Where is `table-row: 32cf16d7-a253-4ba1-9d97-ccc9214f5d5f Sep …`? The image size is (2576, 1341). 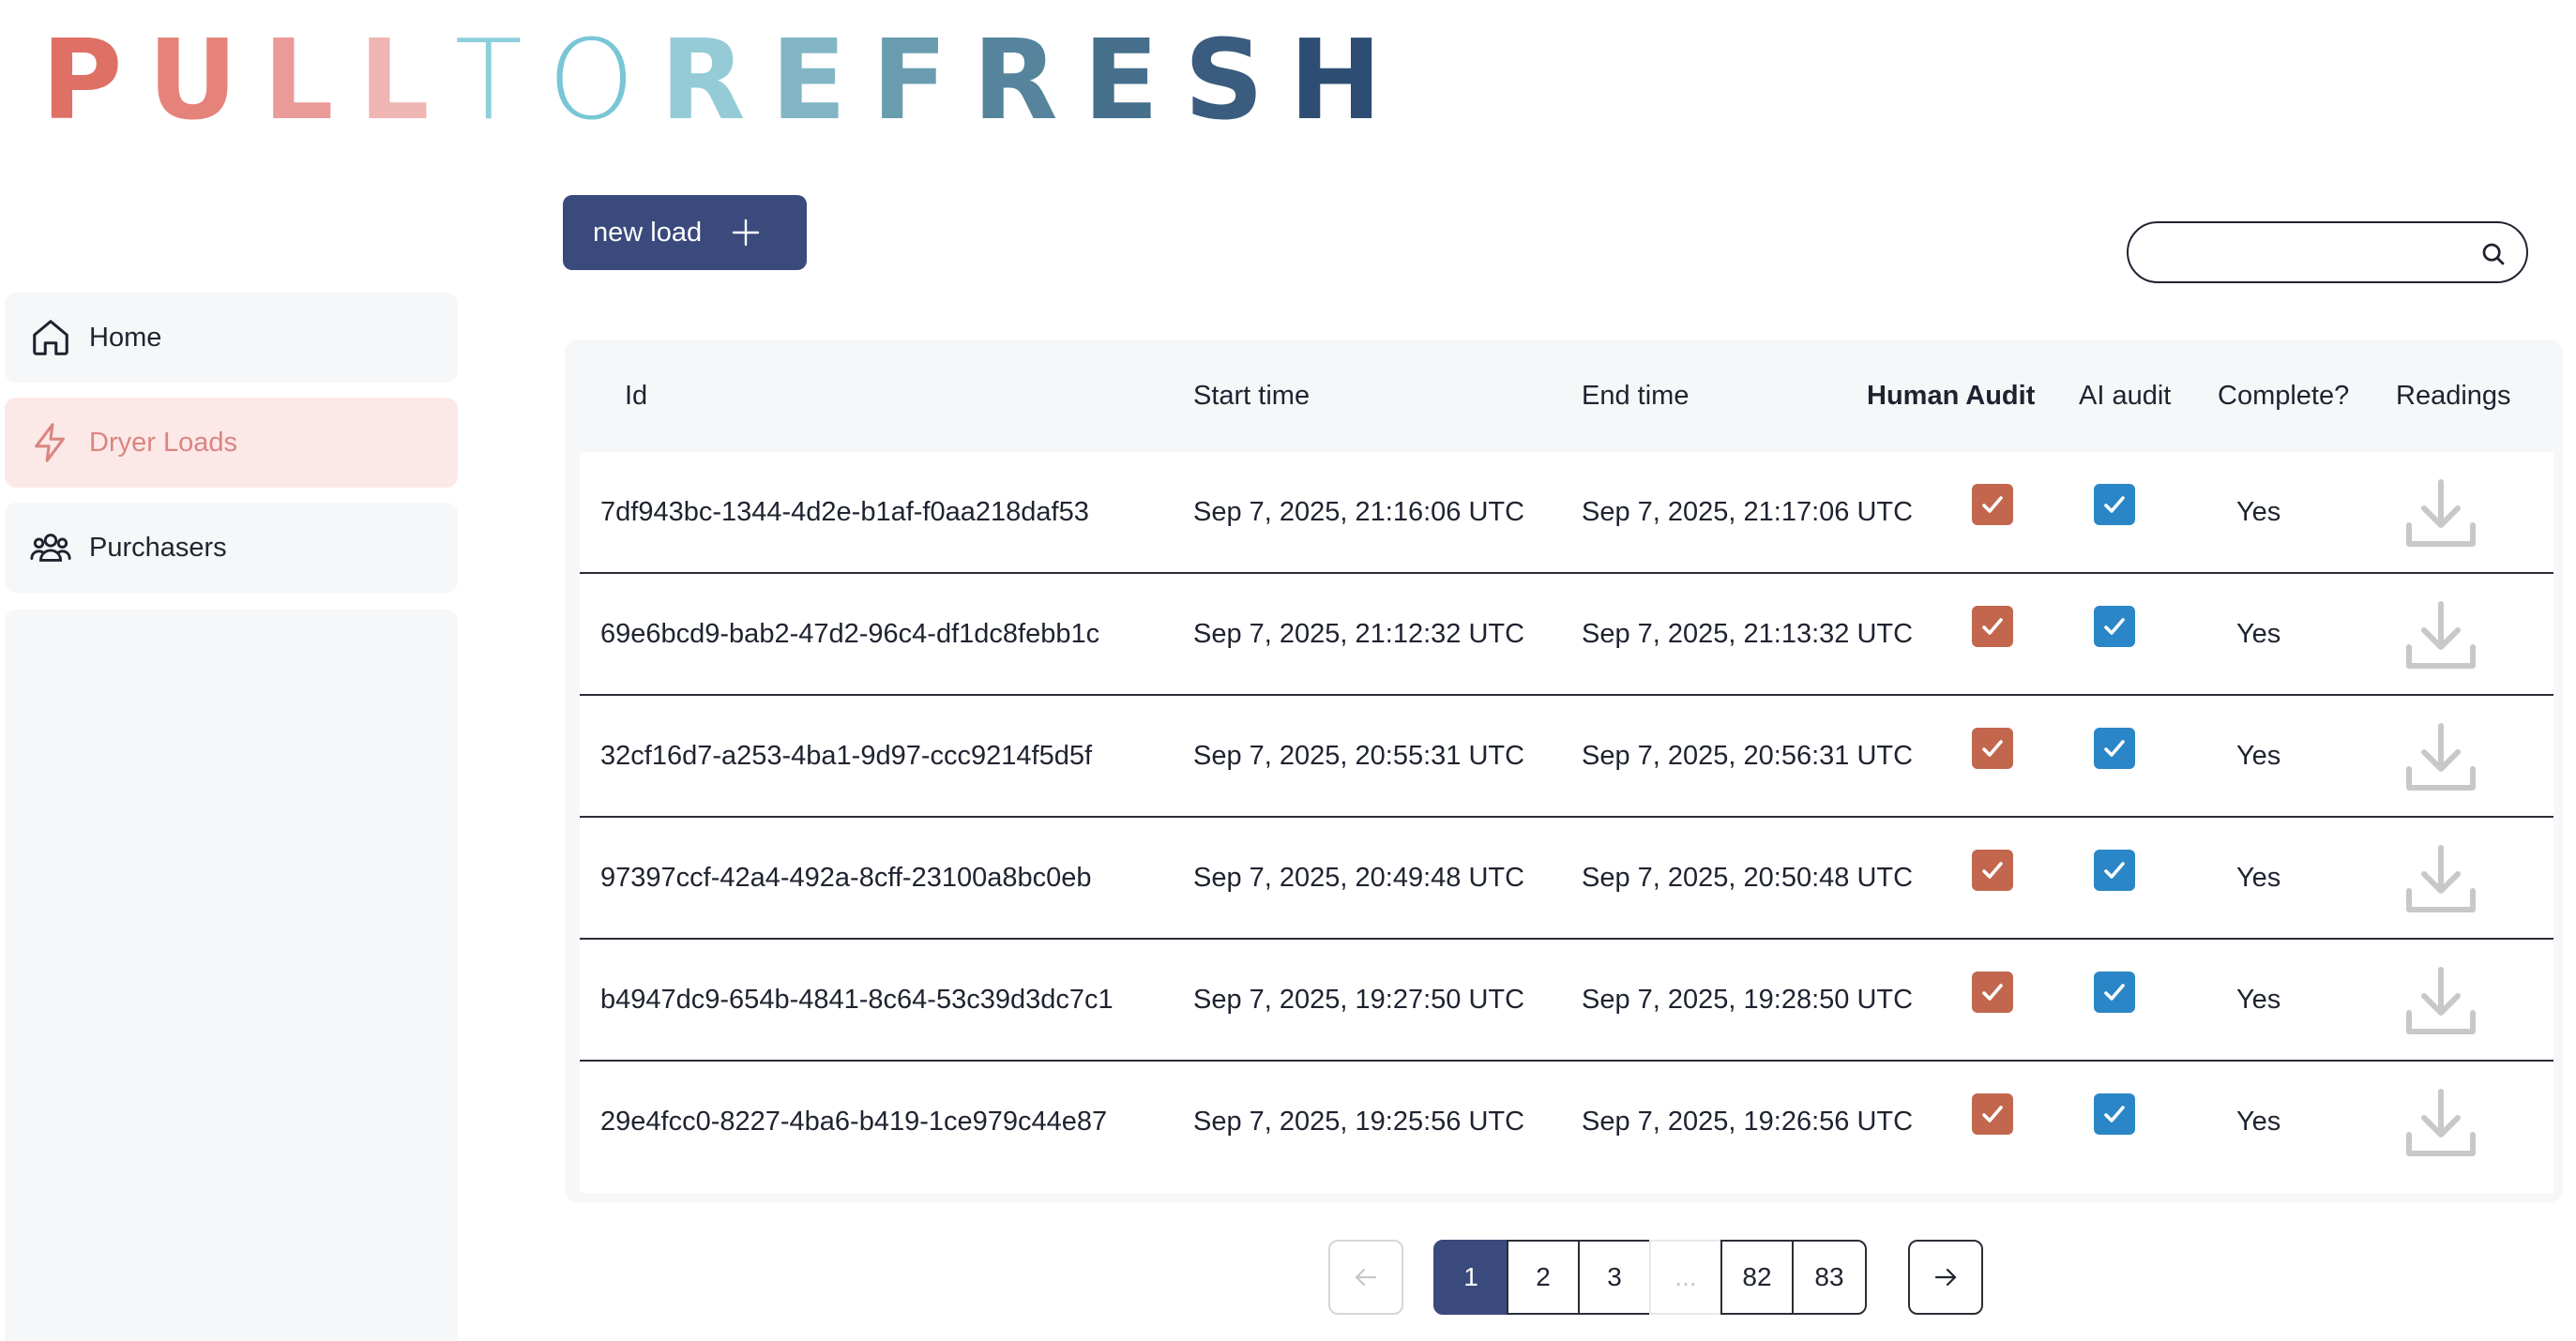
table-row: 32cf16d7-a253-4ba1-9d97-ccc9214f5d5f Sep … is located at coordinates (1567, 757).